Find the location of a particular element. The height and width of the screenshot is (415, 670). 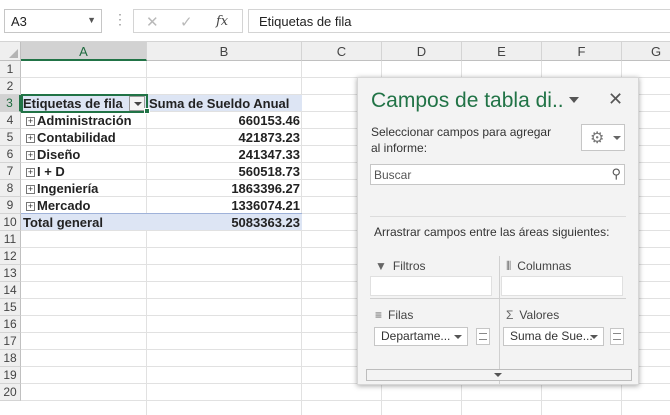

pivot-row-value: 560518.73 is located at coordinates (224, 171).